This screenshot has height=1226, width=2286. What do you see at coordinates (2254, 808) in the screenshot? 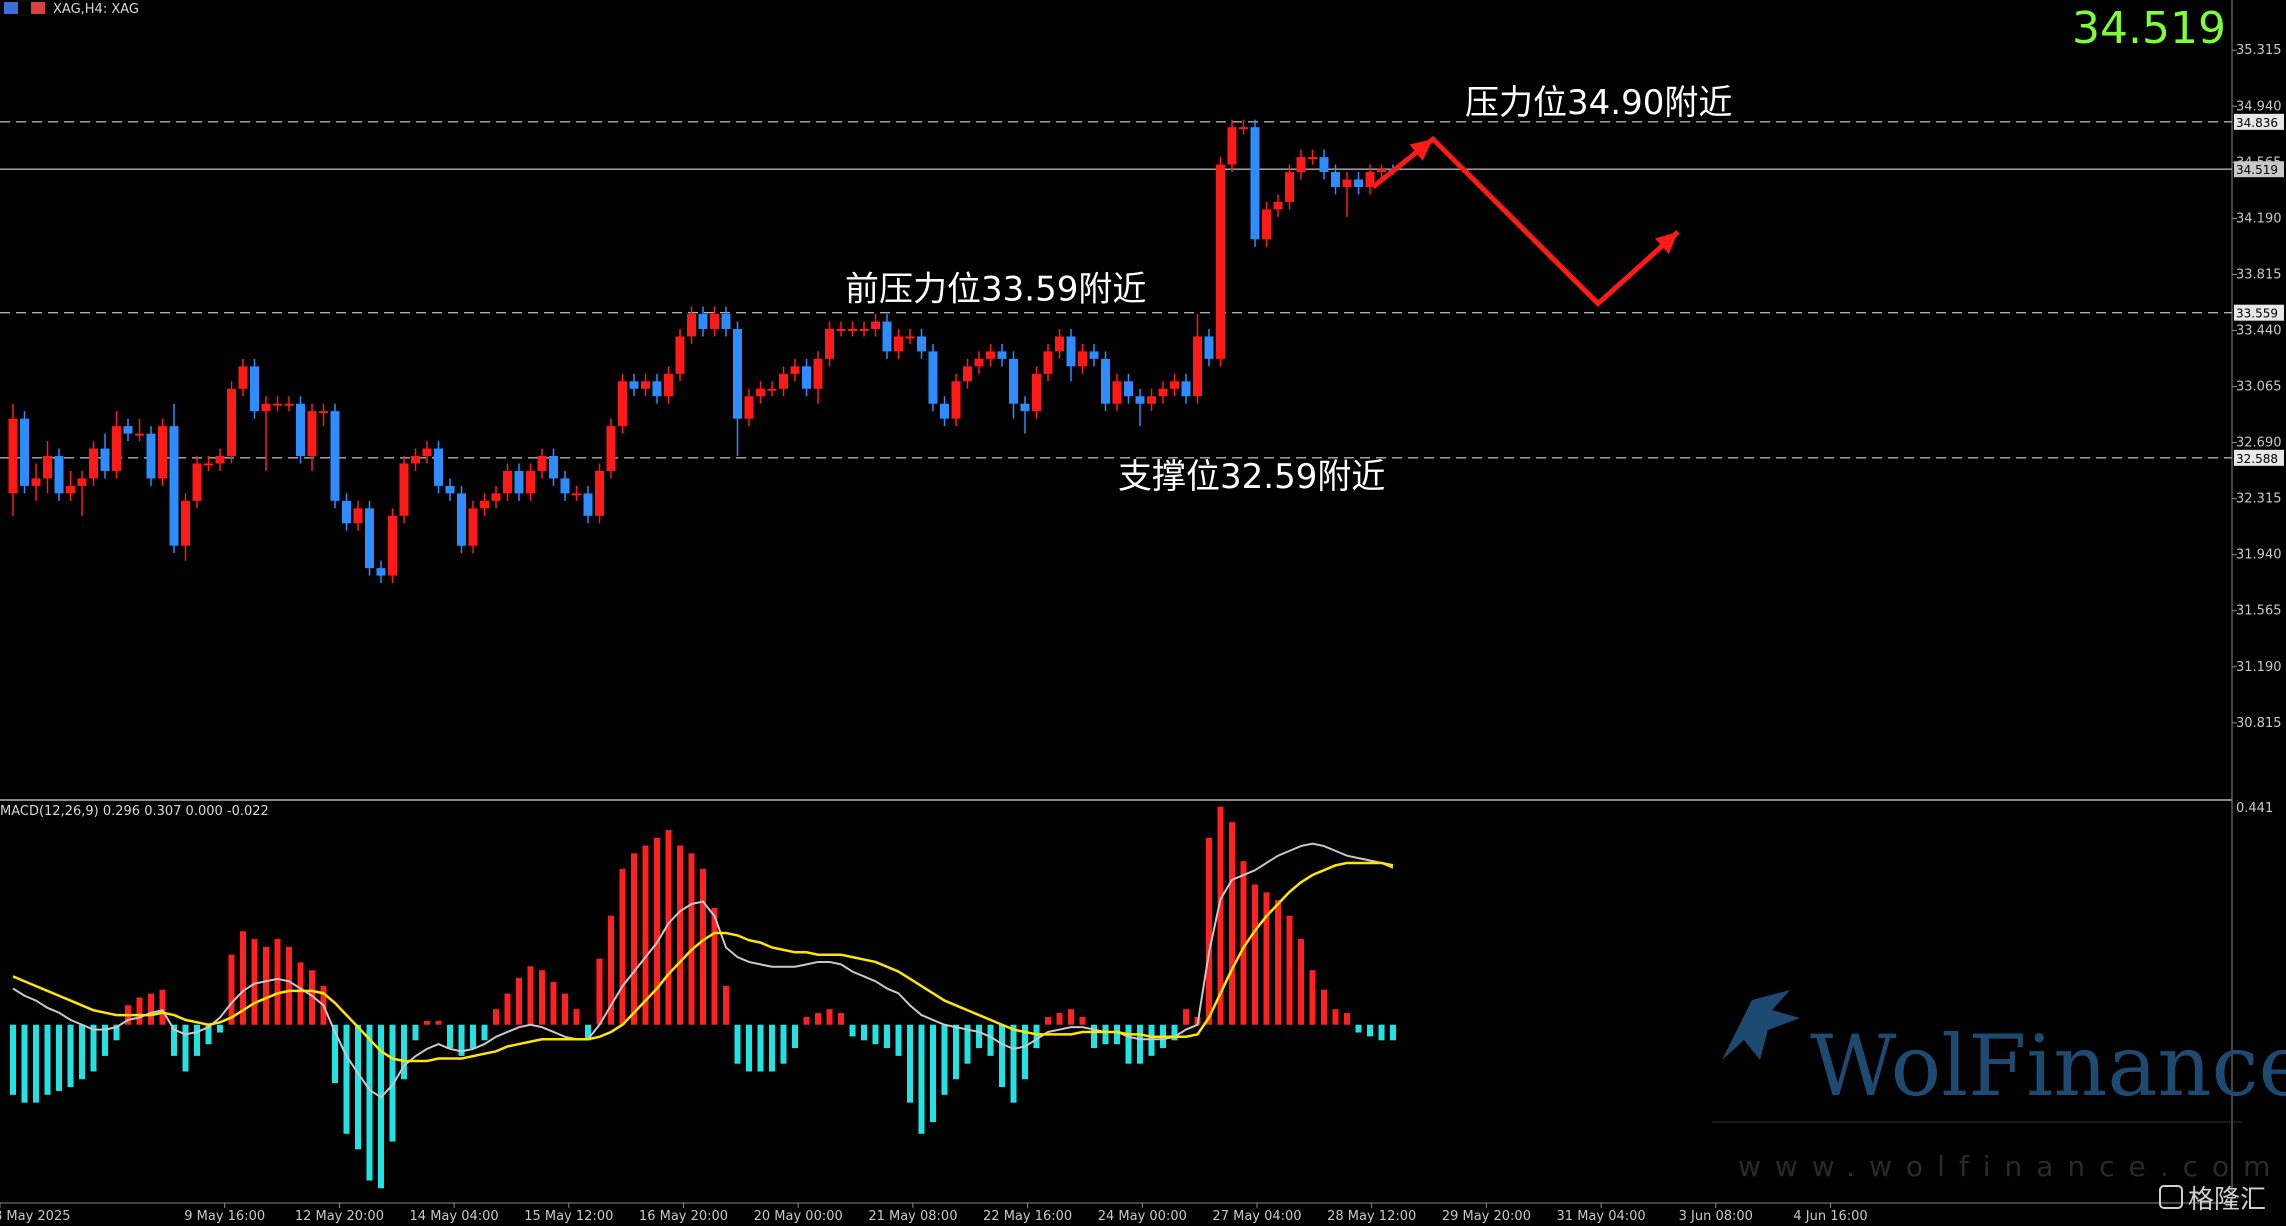
I see `macd-top-tick: 0.441` at bounding box center [2254, 808].